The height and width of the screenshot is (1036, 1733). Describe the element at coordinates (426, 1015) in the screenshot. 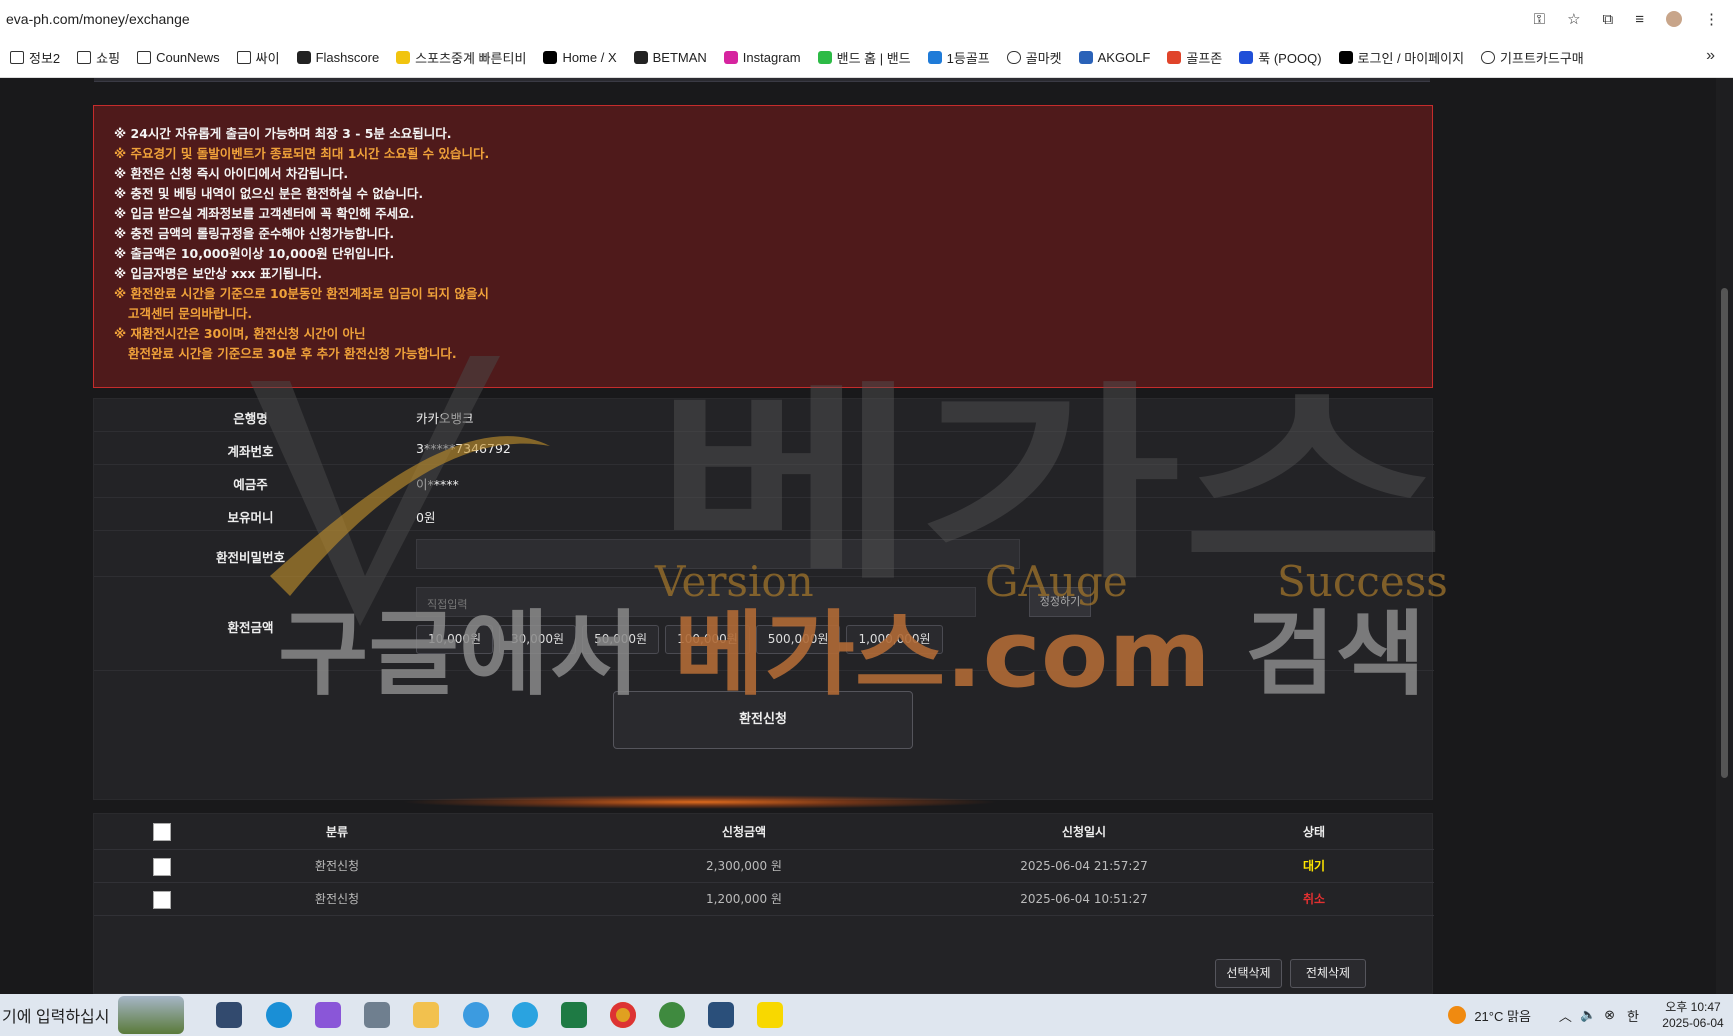

I see `file-explorer-icon` at that location.